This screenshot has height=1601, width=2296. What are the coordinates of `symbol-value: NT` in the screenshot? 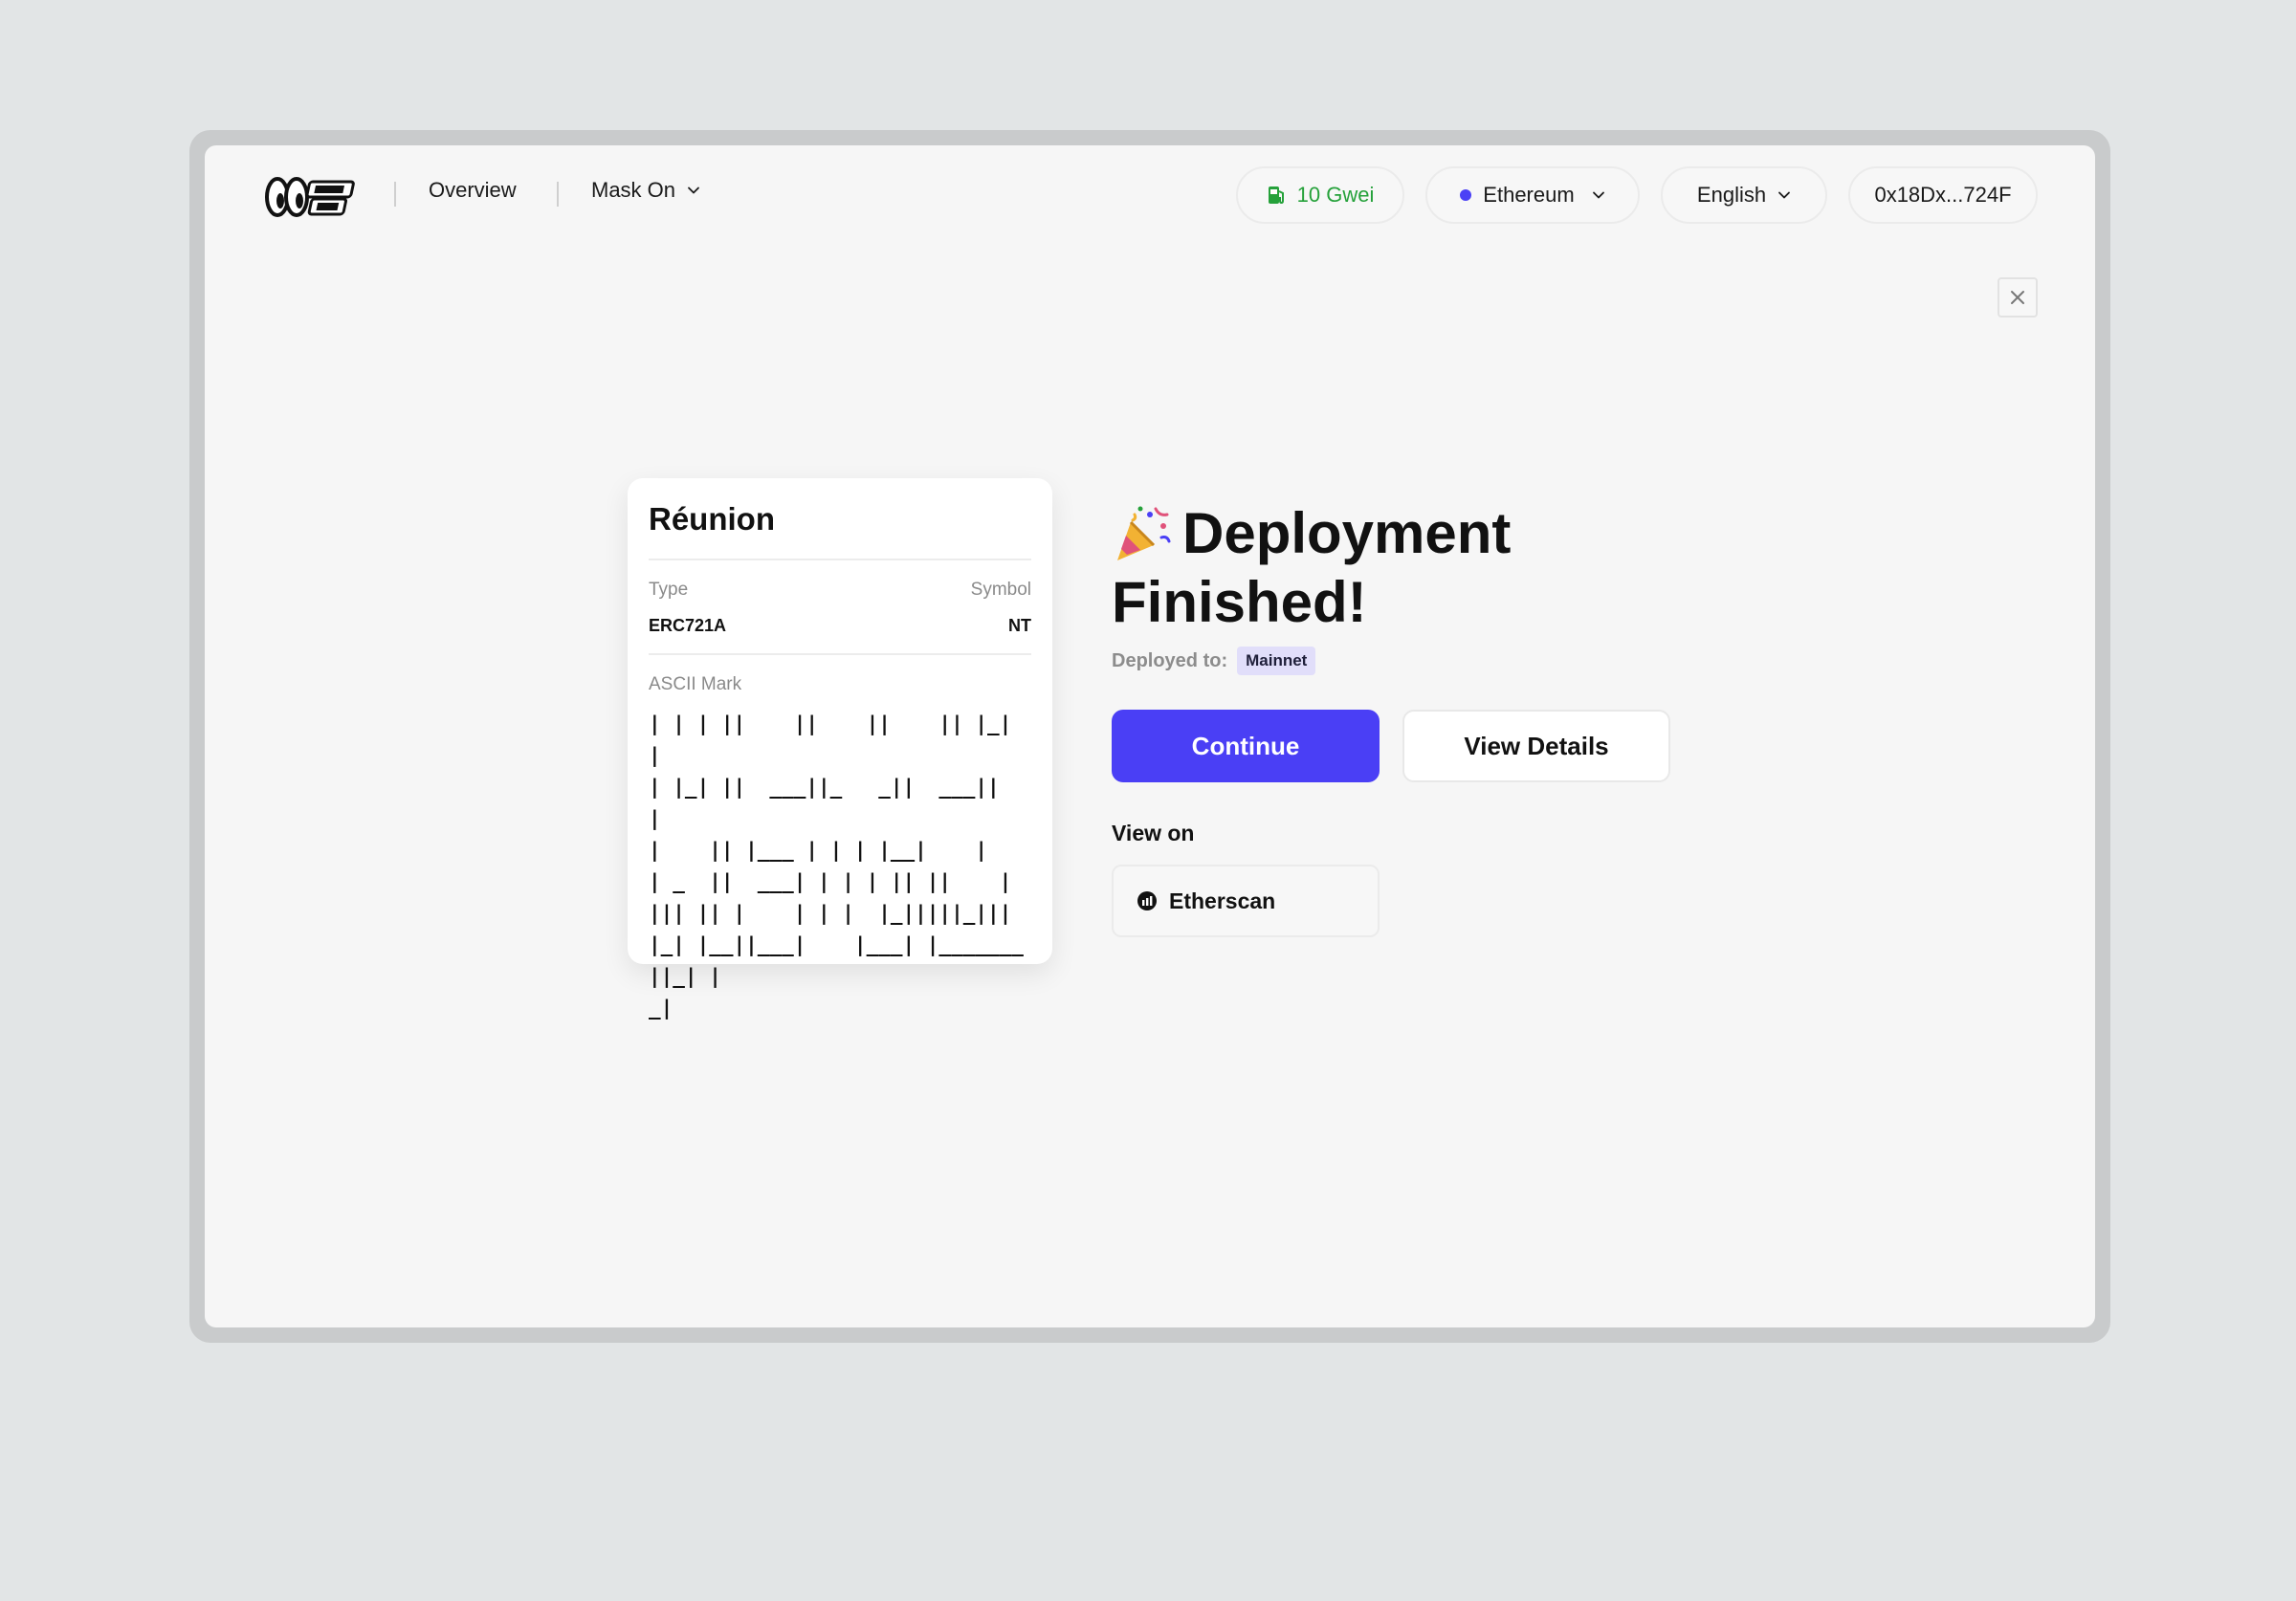 It's located at (1020, 626).